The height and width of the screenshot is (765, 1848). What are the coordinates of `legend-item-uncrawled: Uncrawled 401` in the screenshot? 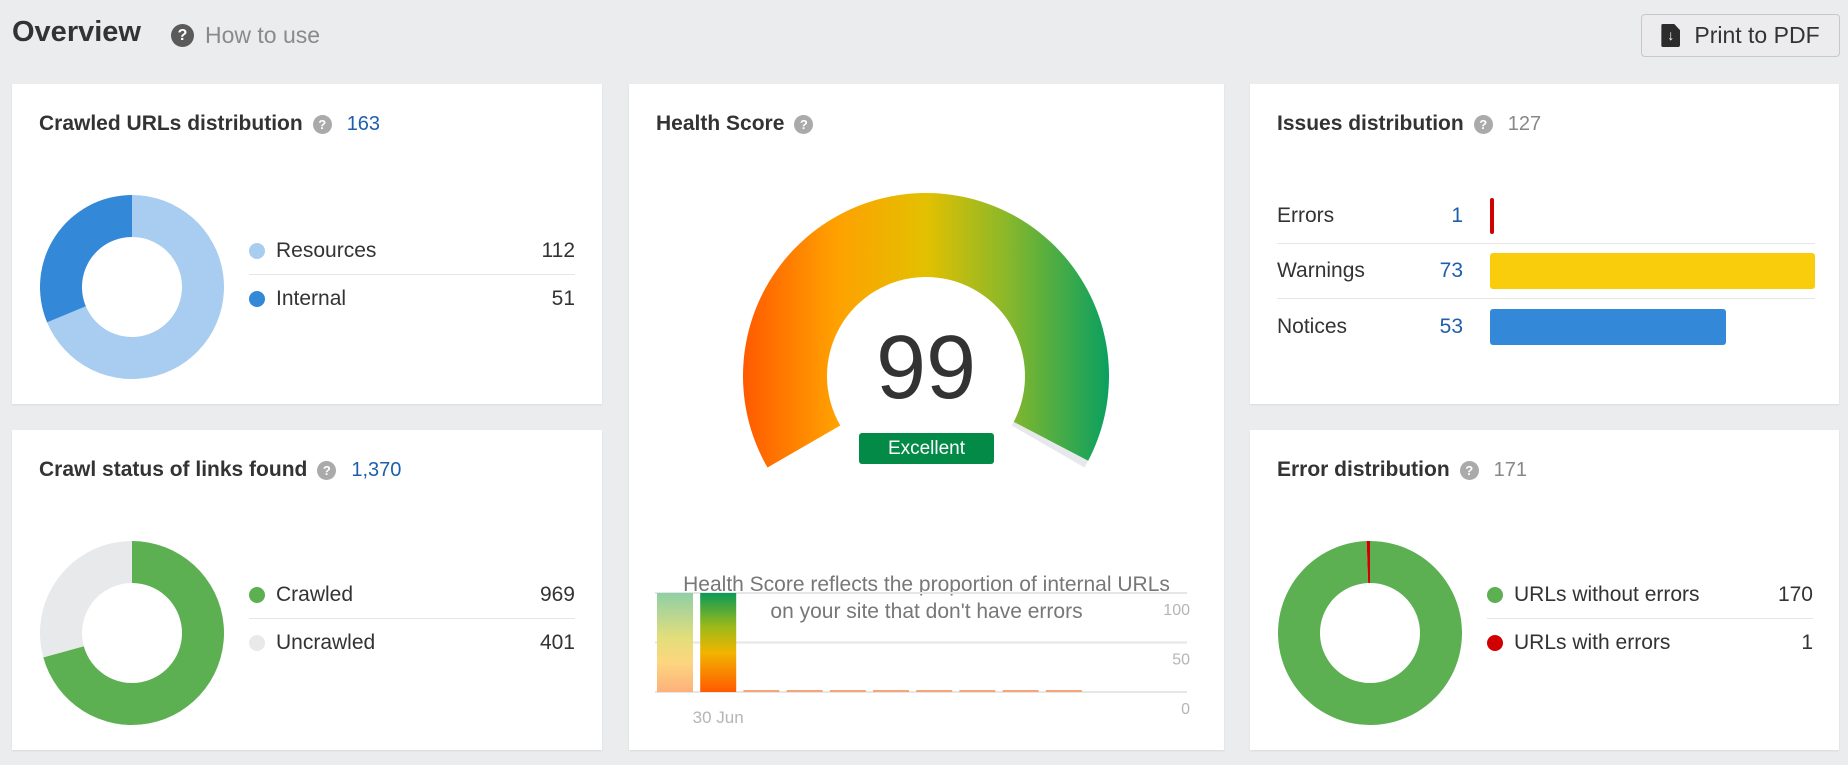 It's located at (412, 643).